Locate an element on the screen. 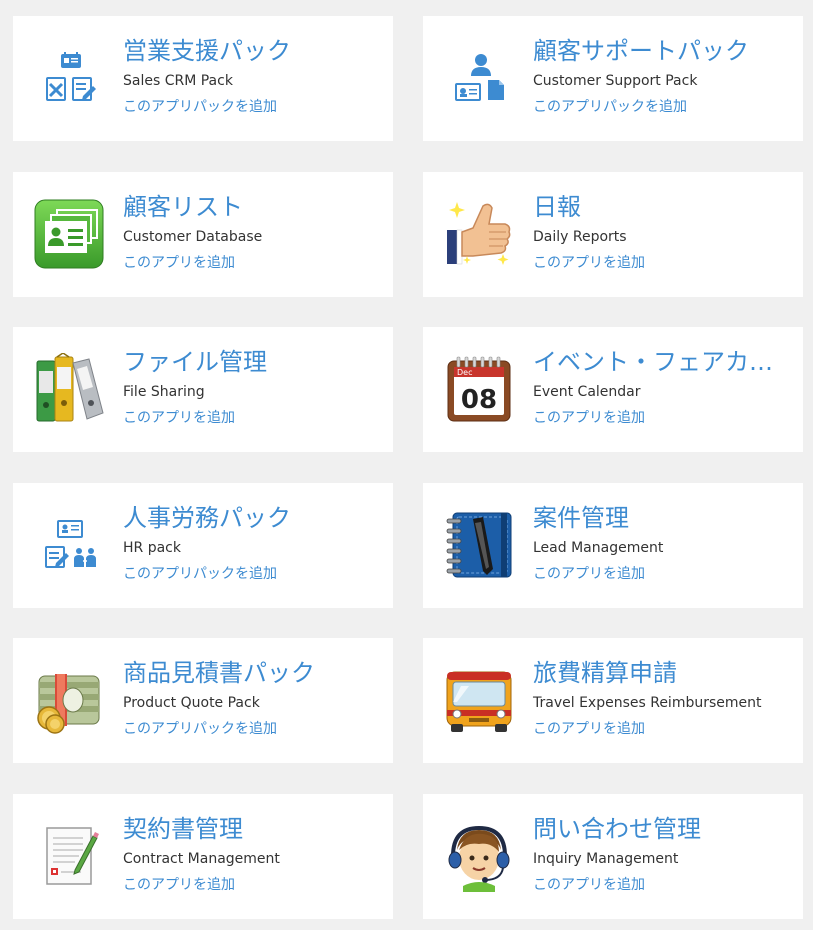 The height and width of the screenshot is (930, 813). app-card-sales-crm-pack: 営業支援パック Sales CRM Pack このアプリパックを追加 is located at coordinates (203, 78).